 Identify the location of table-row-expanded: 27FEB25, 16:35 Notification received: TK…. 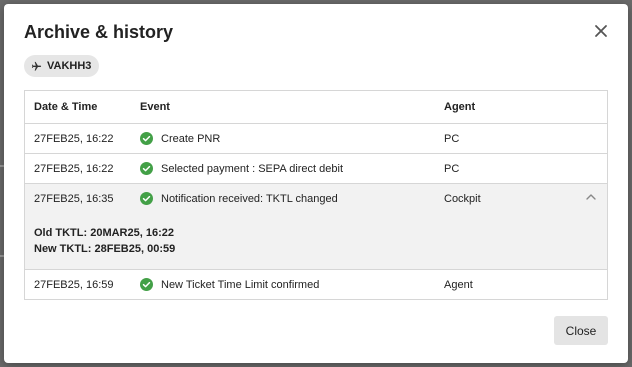
(316, 198).